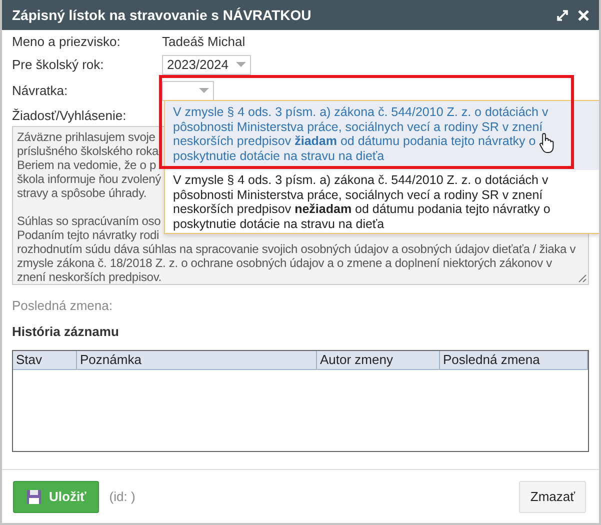 The width and height of the screenshot is (601, 525). Describe the element at coordinates (67, 41) in the screenshot. I see `field-label: Meno a priezvisko:` at that location.